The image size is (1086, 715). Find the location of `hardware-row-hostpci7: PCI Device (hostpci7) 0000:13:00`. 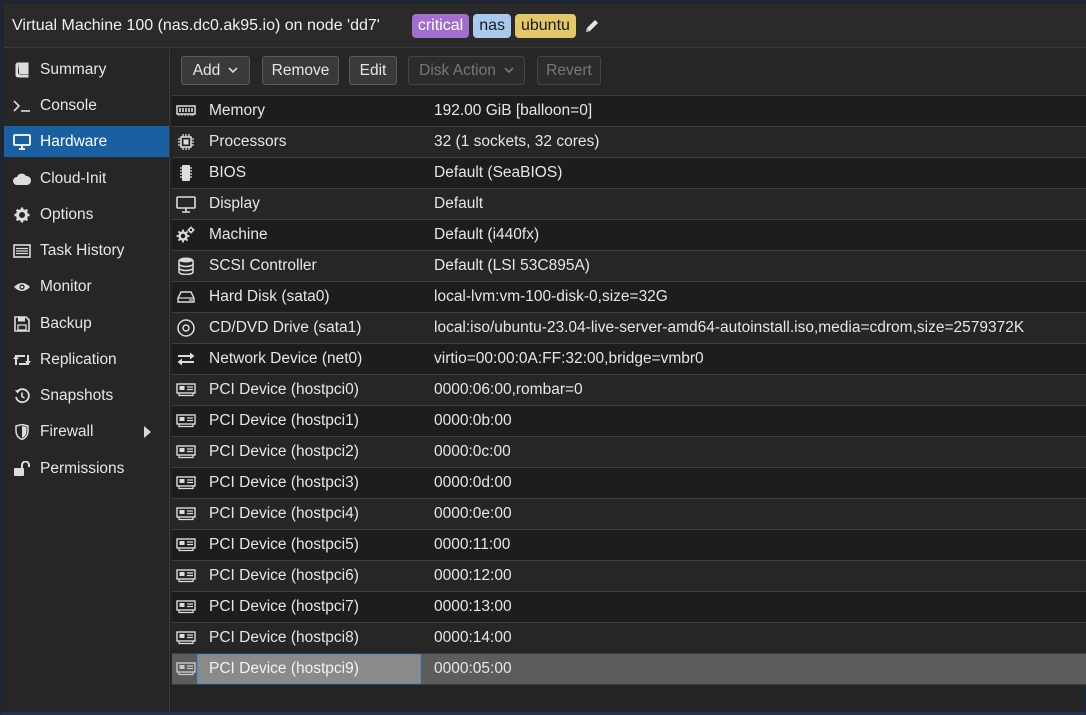

hardware-row-hostpci7: PCI Device (hostpci7) 0000:13:00 is located at coordinates (629, 607).